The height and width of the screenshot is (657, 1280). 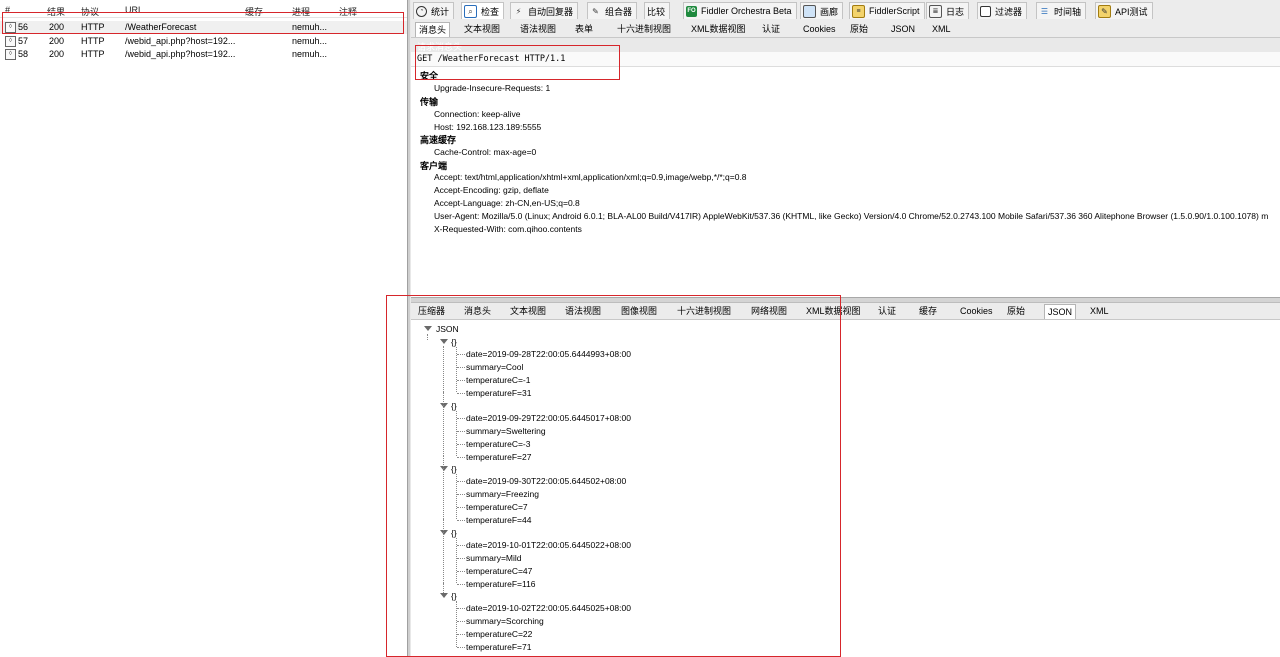 I want to click on tab-api-test: ✎ API测试, so click(x=1124, y=10).